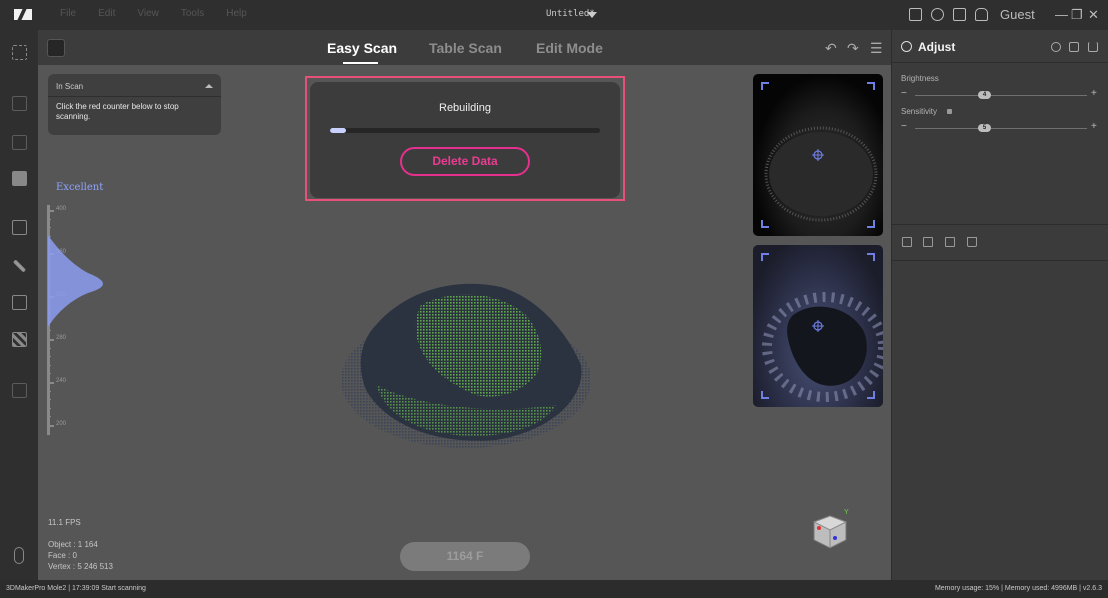  I want to click on eye-icon, so click(1056, 47).